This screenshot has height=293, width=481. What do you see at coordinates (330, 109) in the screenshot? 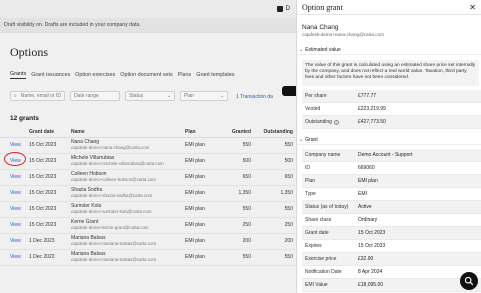
I see `row-label: Vested` at bounding box center [330, 109].